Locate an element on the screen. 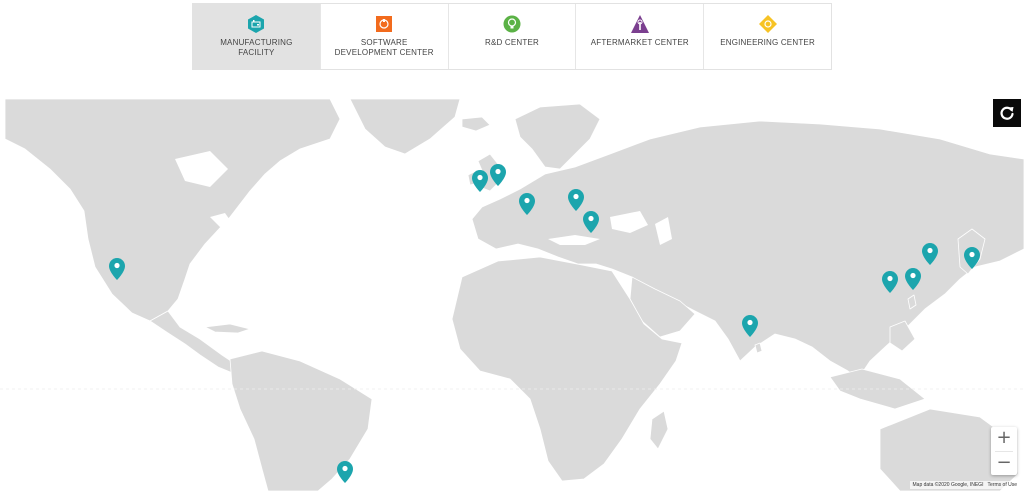  tab-rd-center: R&D CENTER is located at coordinates (513, 36).